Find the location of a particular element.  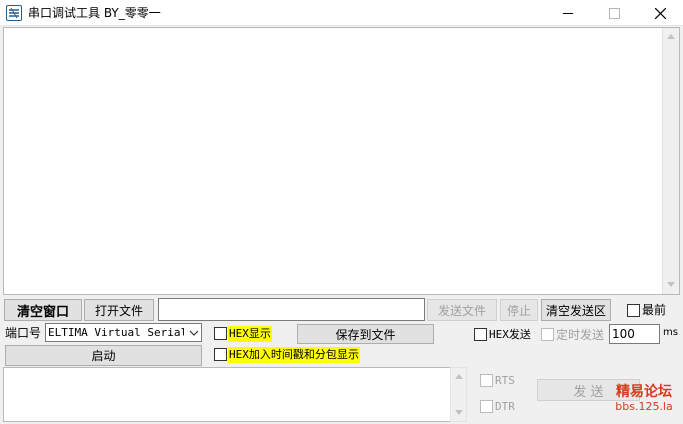

watermark-title: 精易论坛 is located at coordinates (644, 392).